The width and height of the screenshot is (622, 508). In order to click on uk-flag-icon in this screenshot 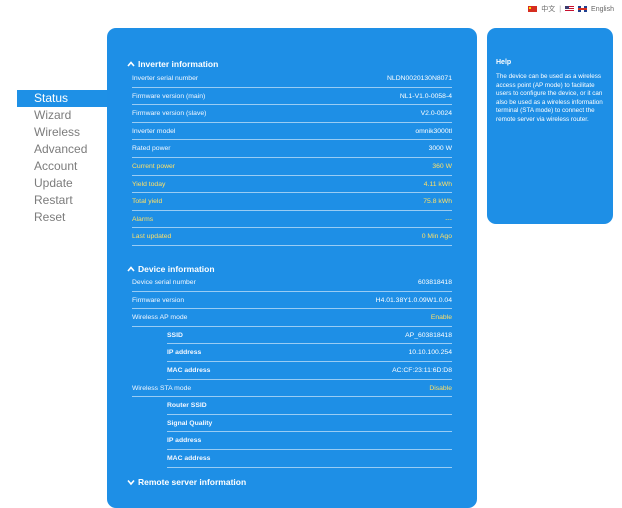, I will do `click(583, 9)`.